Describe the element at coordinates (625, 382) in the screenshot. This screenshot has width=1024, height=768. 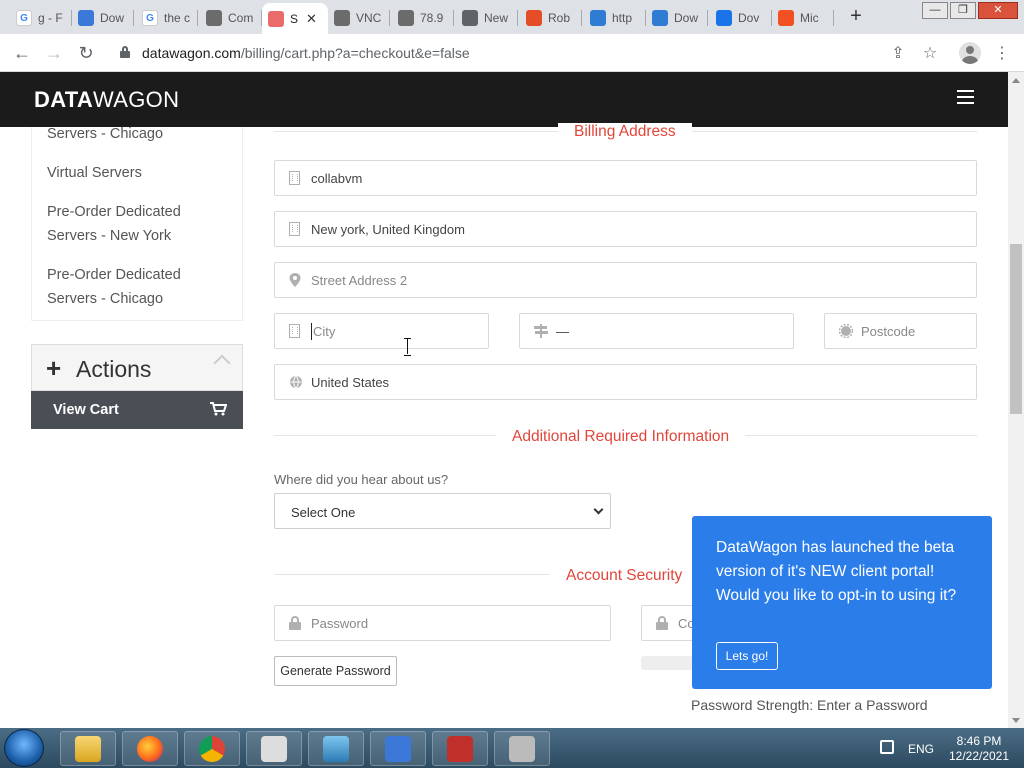
I see `country-select: United States` at that location.